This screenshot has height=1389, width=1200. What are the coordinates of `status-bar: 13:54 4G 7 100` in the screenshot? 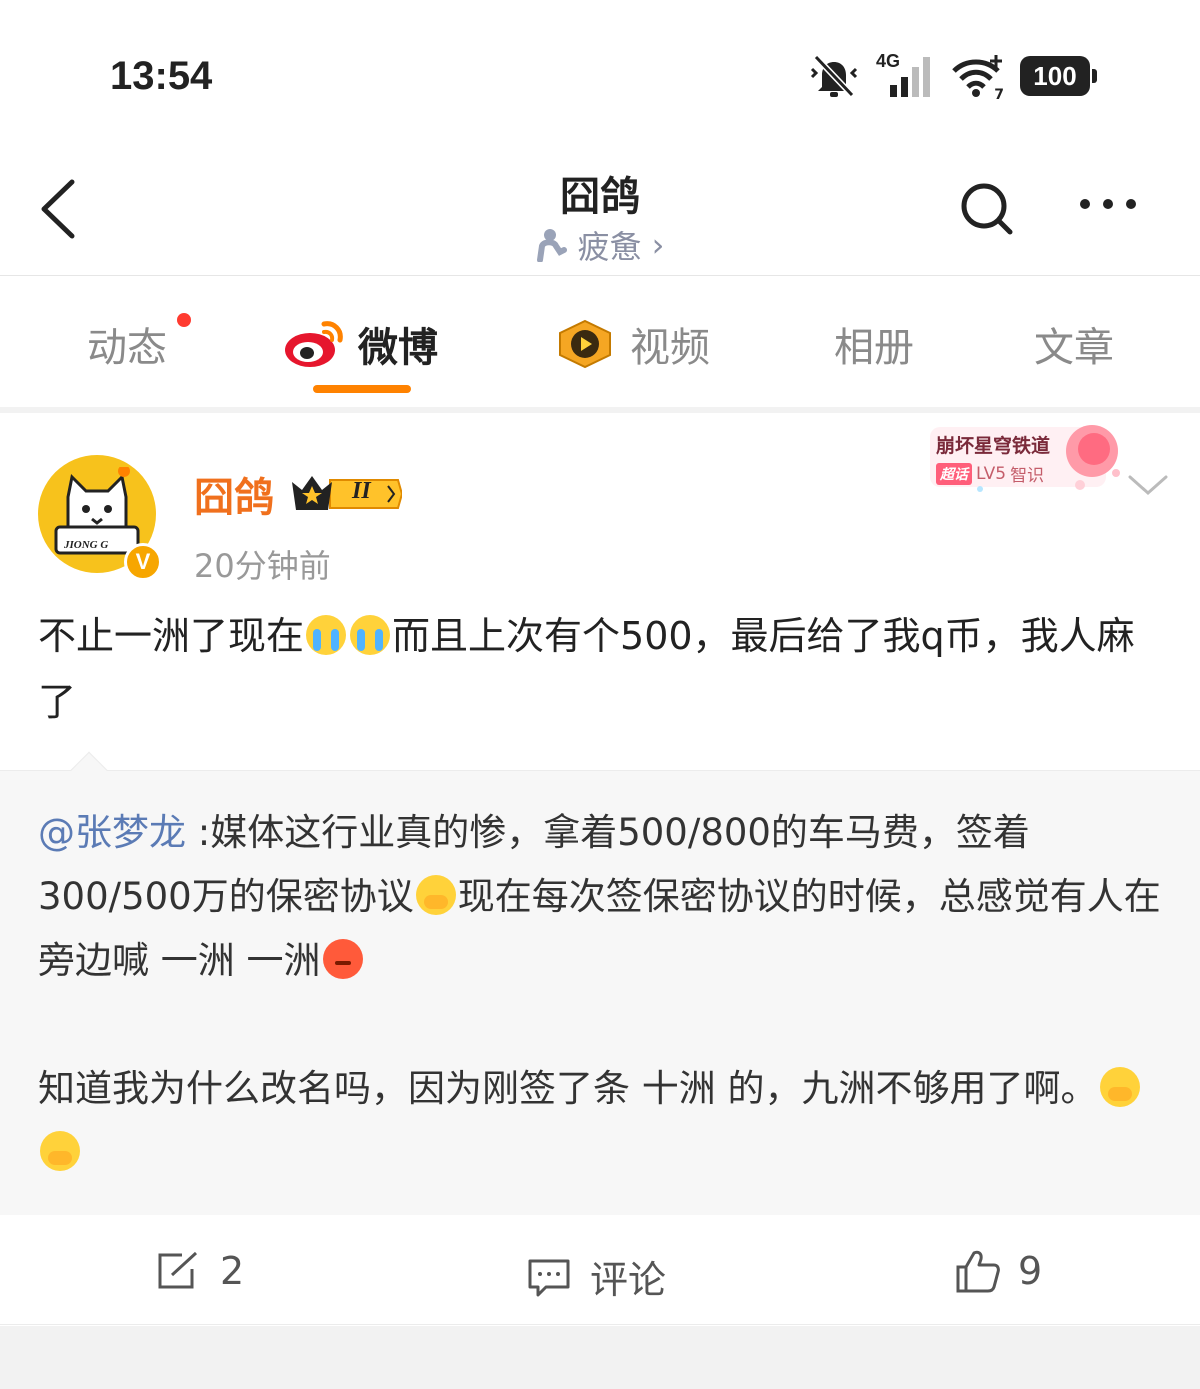 It's located at (600, 75).